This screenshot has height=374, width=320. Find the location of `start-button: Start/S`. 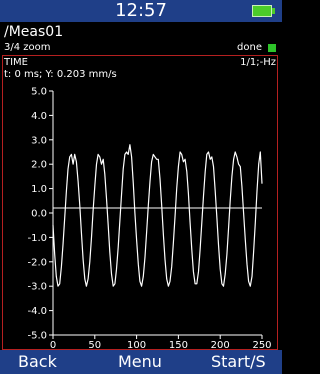

start-button: Start/S is located at coordinates (238, 361).